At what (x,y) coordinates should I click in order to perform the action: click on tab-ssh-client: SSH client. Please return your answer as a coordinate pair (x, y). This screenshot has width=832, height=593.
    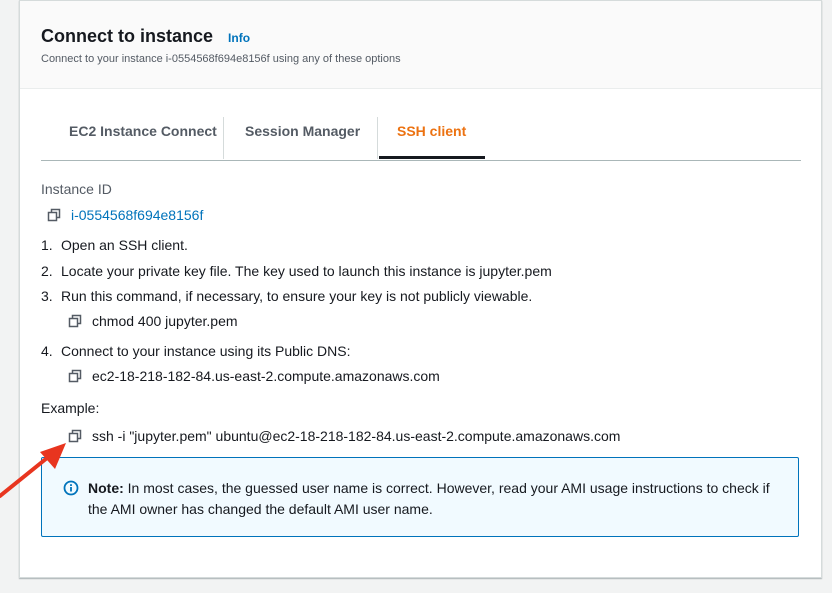
    Looking at the image, I should click on (431, 137).